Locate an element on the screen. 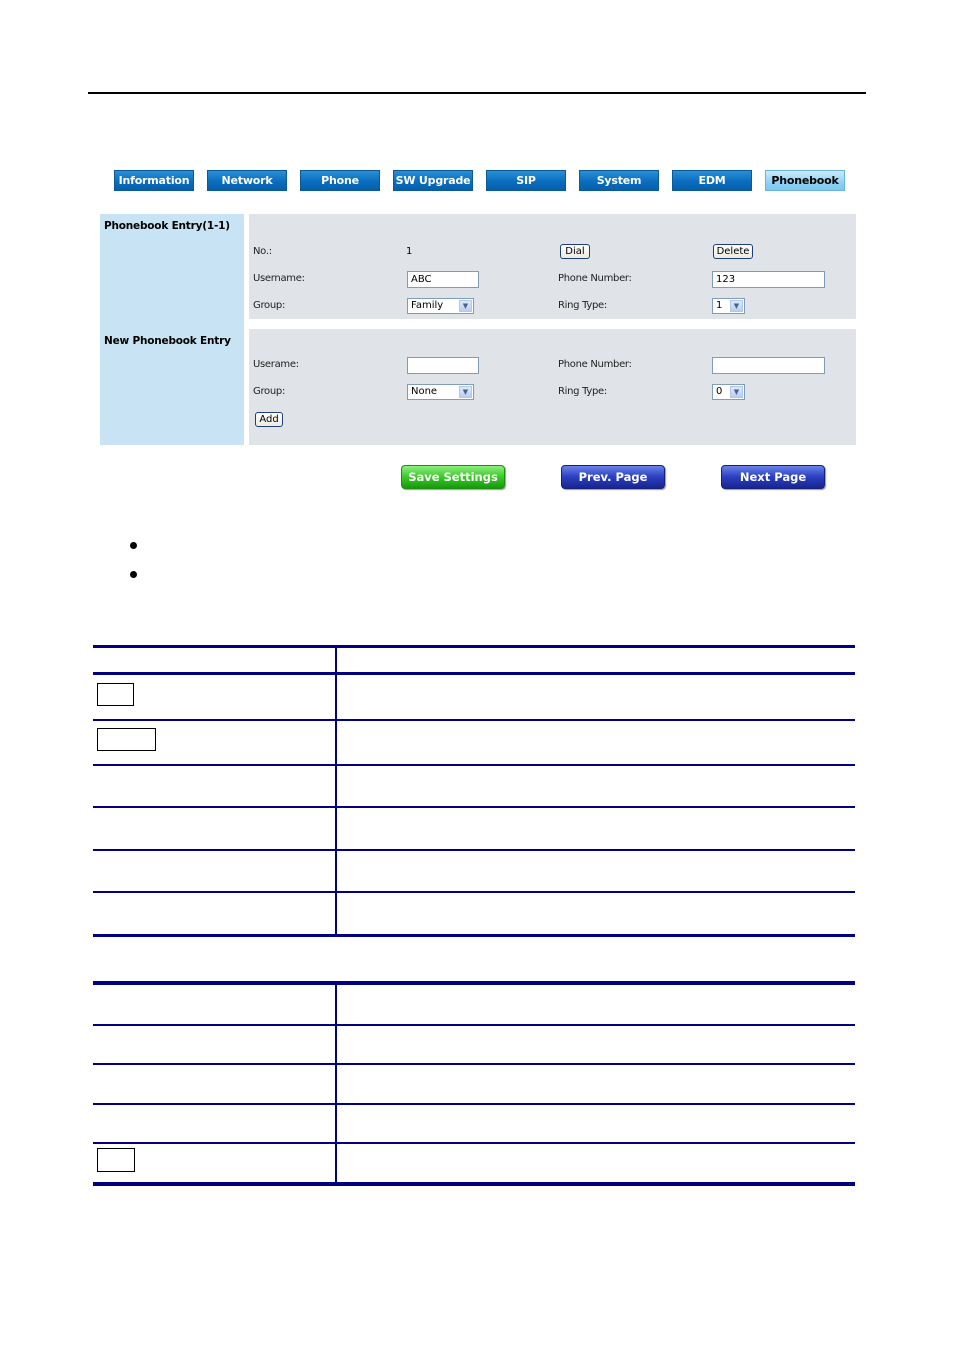  add-button-illustration is located at coordinates (116, 1160).